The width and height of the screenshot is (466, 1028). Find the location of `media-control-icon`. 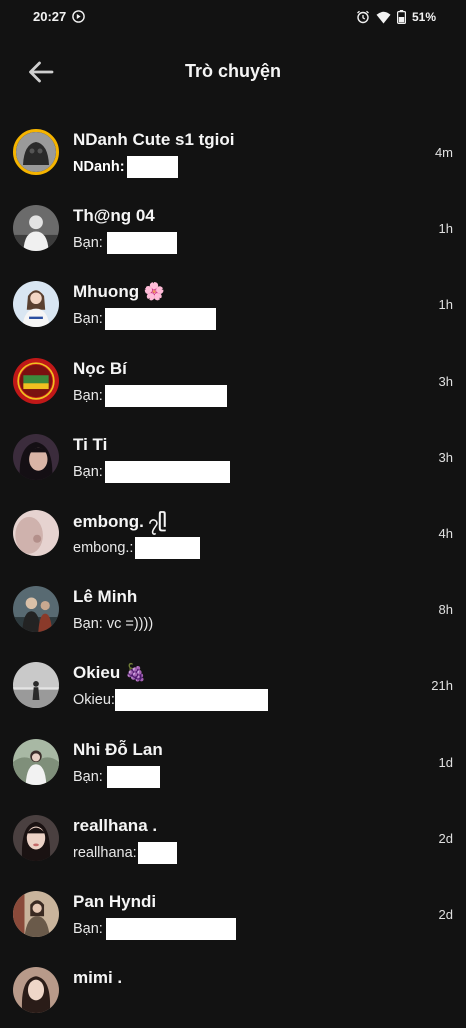

media-control-icon is located at coordinates (78, 16).